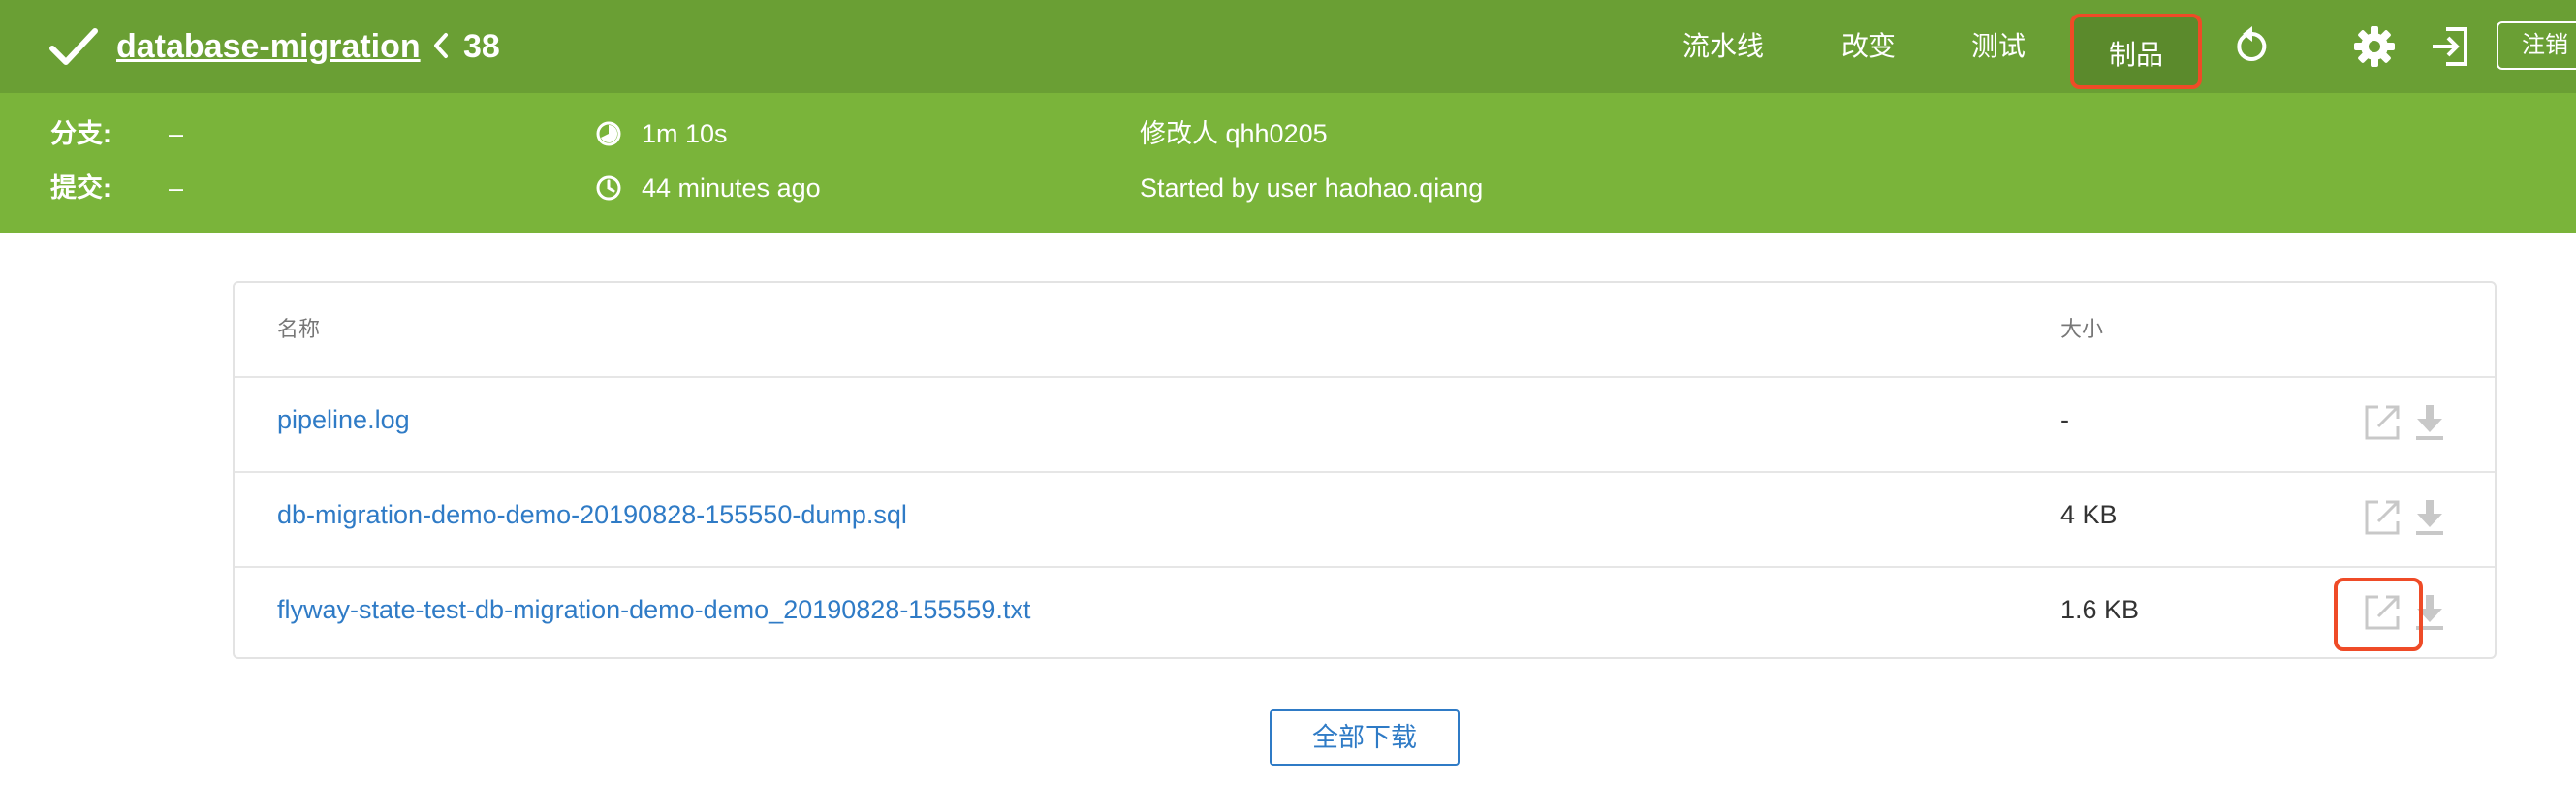 Image resolution: width=2576 pixels, height=785 pixels. I want to click on started-by: Started by user haohao.qiang, so click(1312, 188).